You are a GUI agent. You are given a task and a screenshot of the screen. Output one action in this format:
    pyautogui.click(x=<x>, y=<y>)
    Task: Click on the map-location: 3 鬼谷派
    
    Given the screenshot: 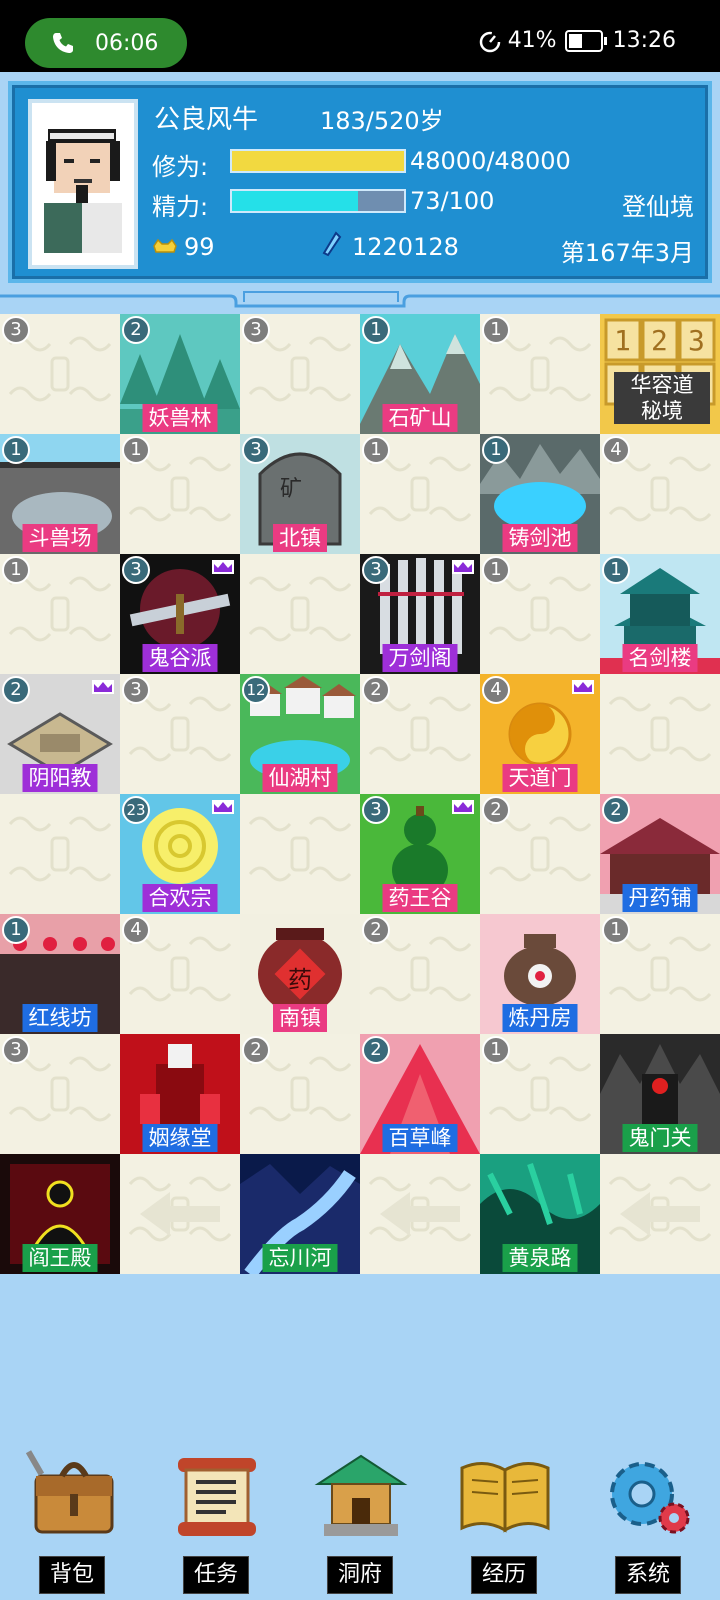 What is the action you would take?
    pyautogui.click(x=180, y=614)
    